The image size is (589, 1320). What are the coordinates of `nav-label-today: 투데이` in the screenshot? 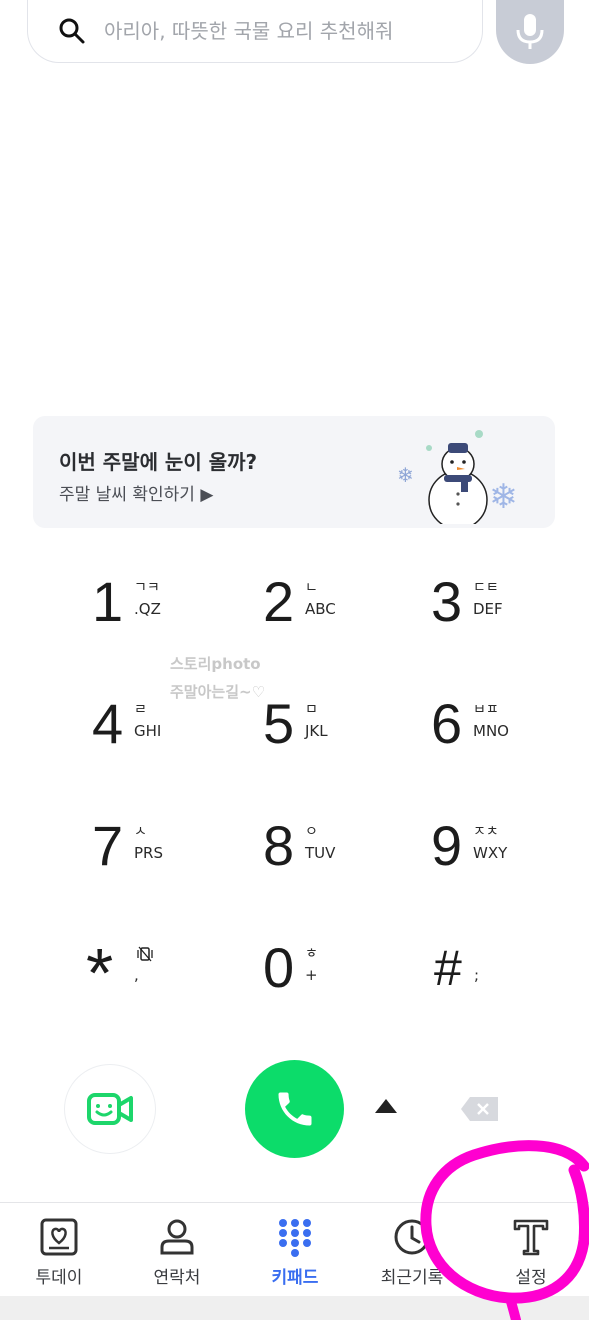 It's located at (59, 1278).